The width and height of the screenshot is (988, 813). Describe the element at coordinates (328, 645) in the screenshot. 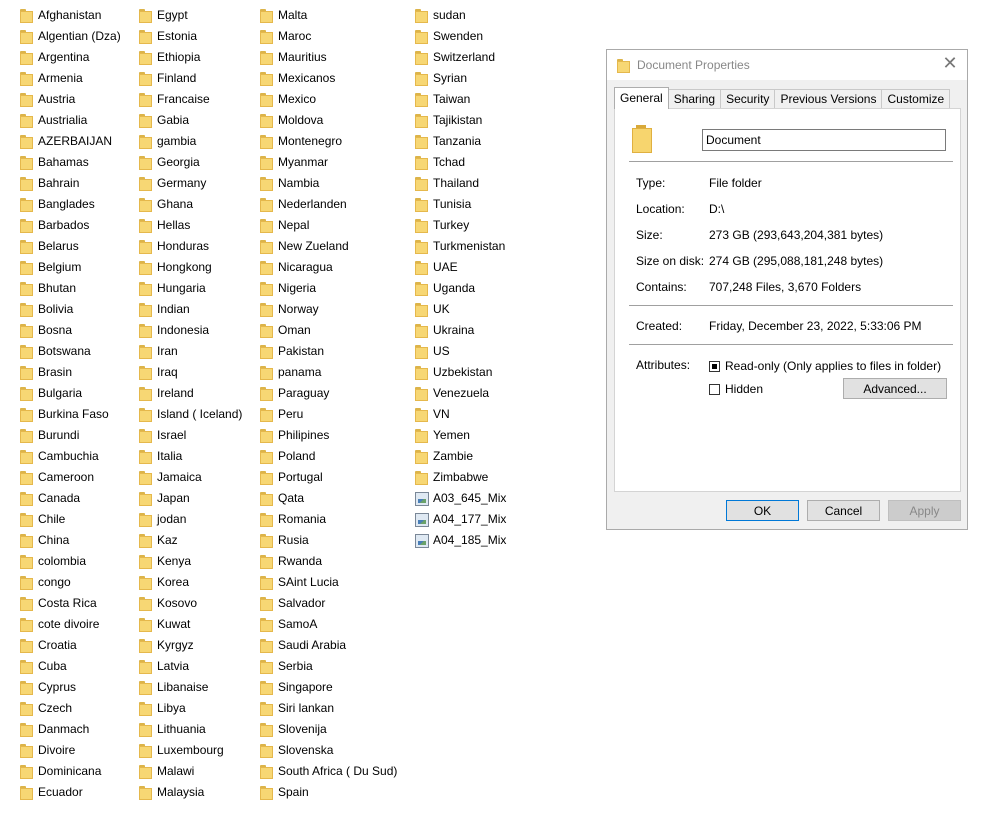

I see `folder-item: Saudi Arabia` at that location.